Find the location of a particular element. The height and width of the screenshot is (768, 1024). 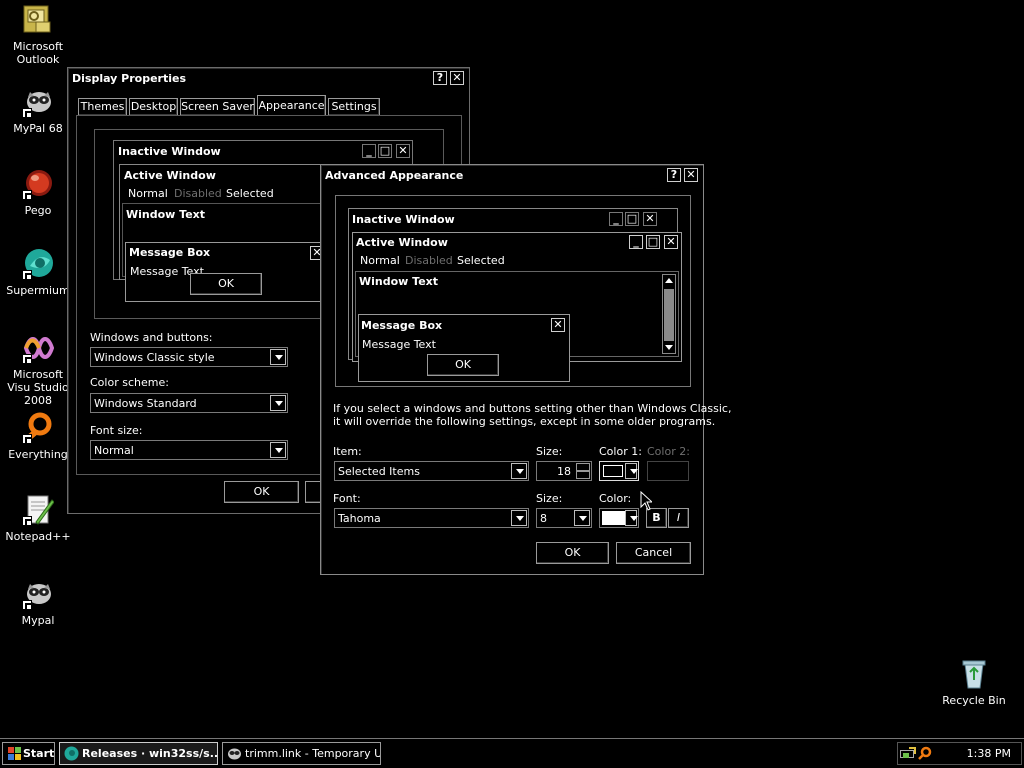

scroll-thumb is located at coordinates (669, 315).